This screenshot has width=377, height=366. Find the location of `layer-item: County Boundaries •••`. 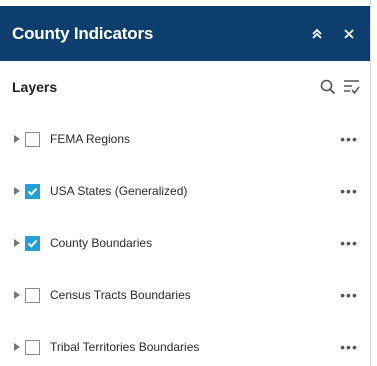

layer-item: County Boundaries ••• is located at coordinates (185, 243).